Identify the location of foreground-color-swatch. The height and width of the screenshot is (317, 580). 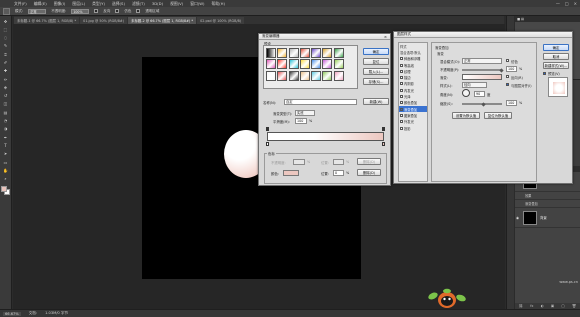
(4, 188).